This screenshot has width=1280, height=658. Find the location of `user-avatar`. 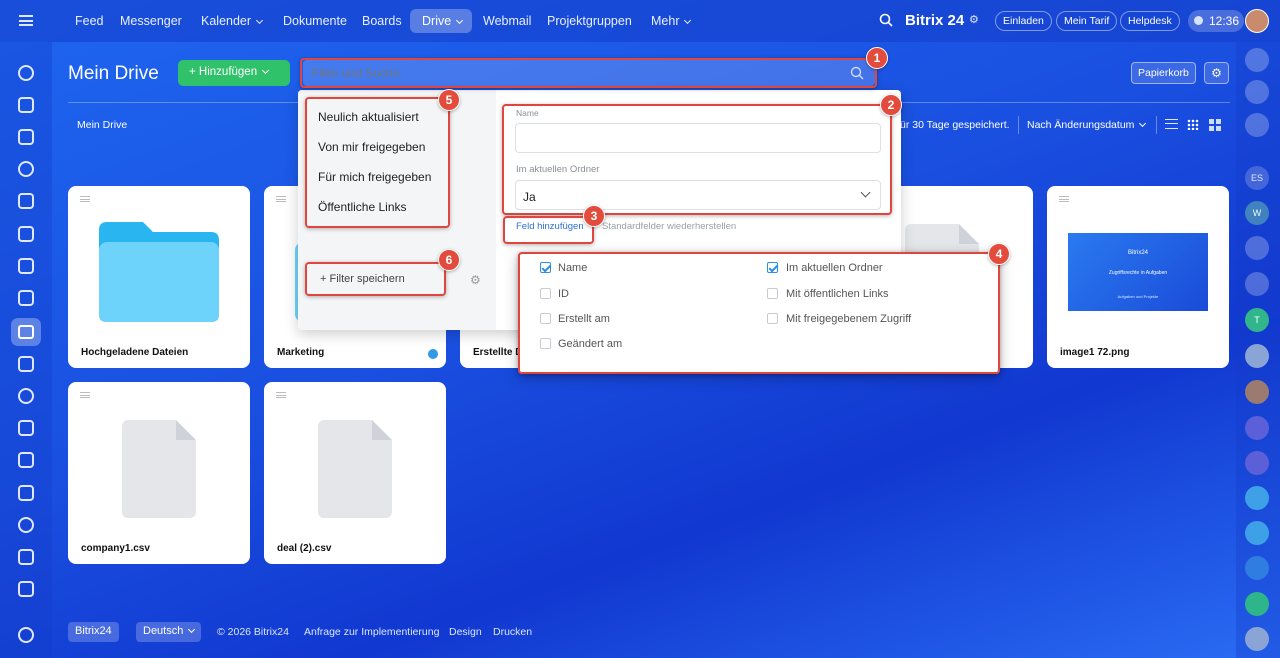

user-avatar is located at coordinates (1257, 21).